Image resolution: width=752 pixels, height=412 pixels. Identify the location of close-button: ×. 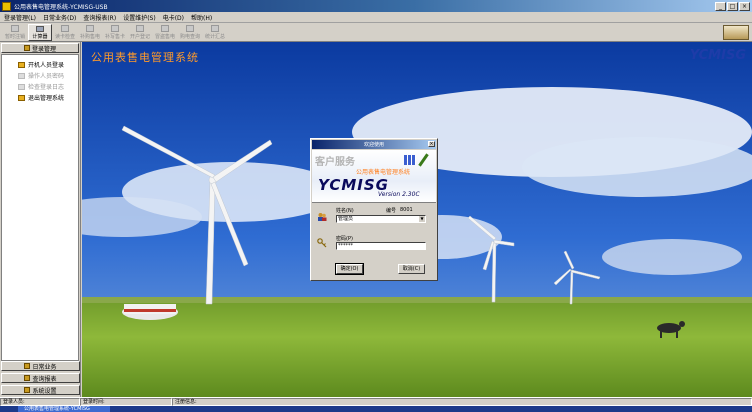
(744, 6).